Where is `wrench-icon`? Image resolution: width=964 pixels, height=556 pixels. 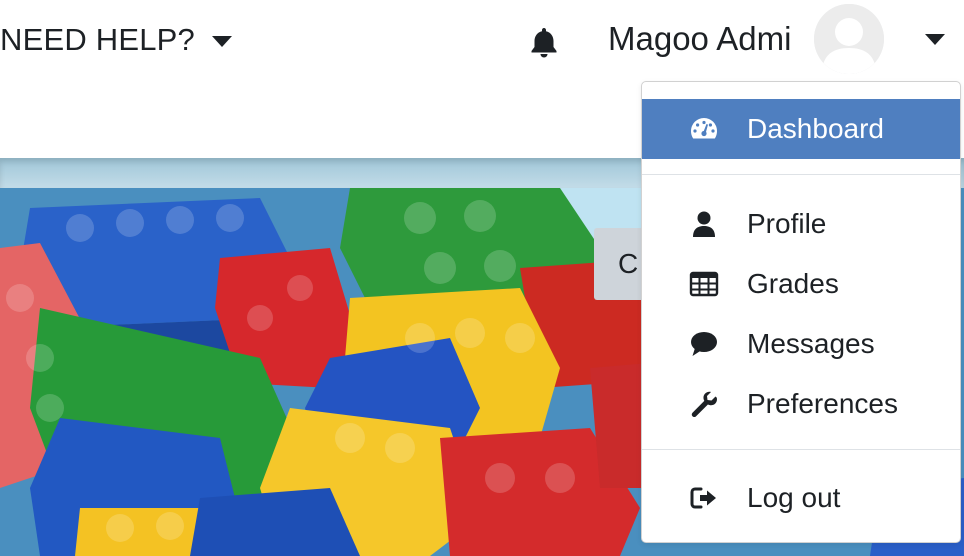 wrench-icon is located at coordinates (704, 404).